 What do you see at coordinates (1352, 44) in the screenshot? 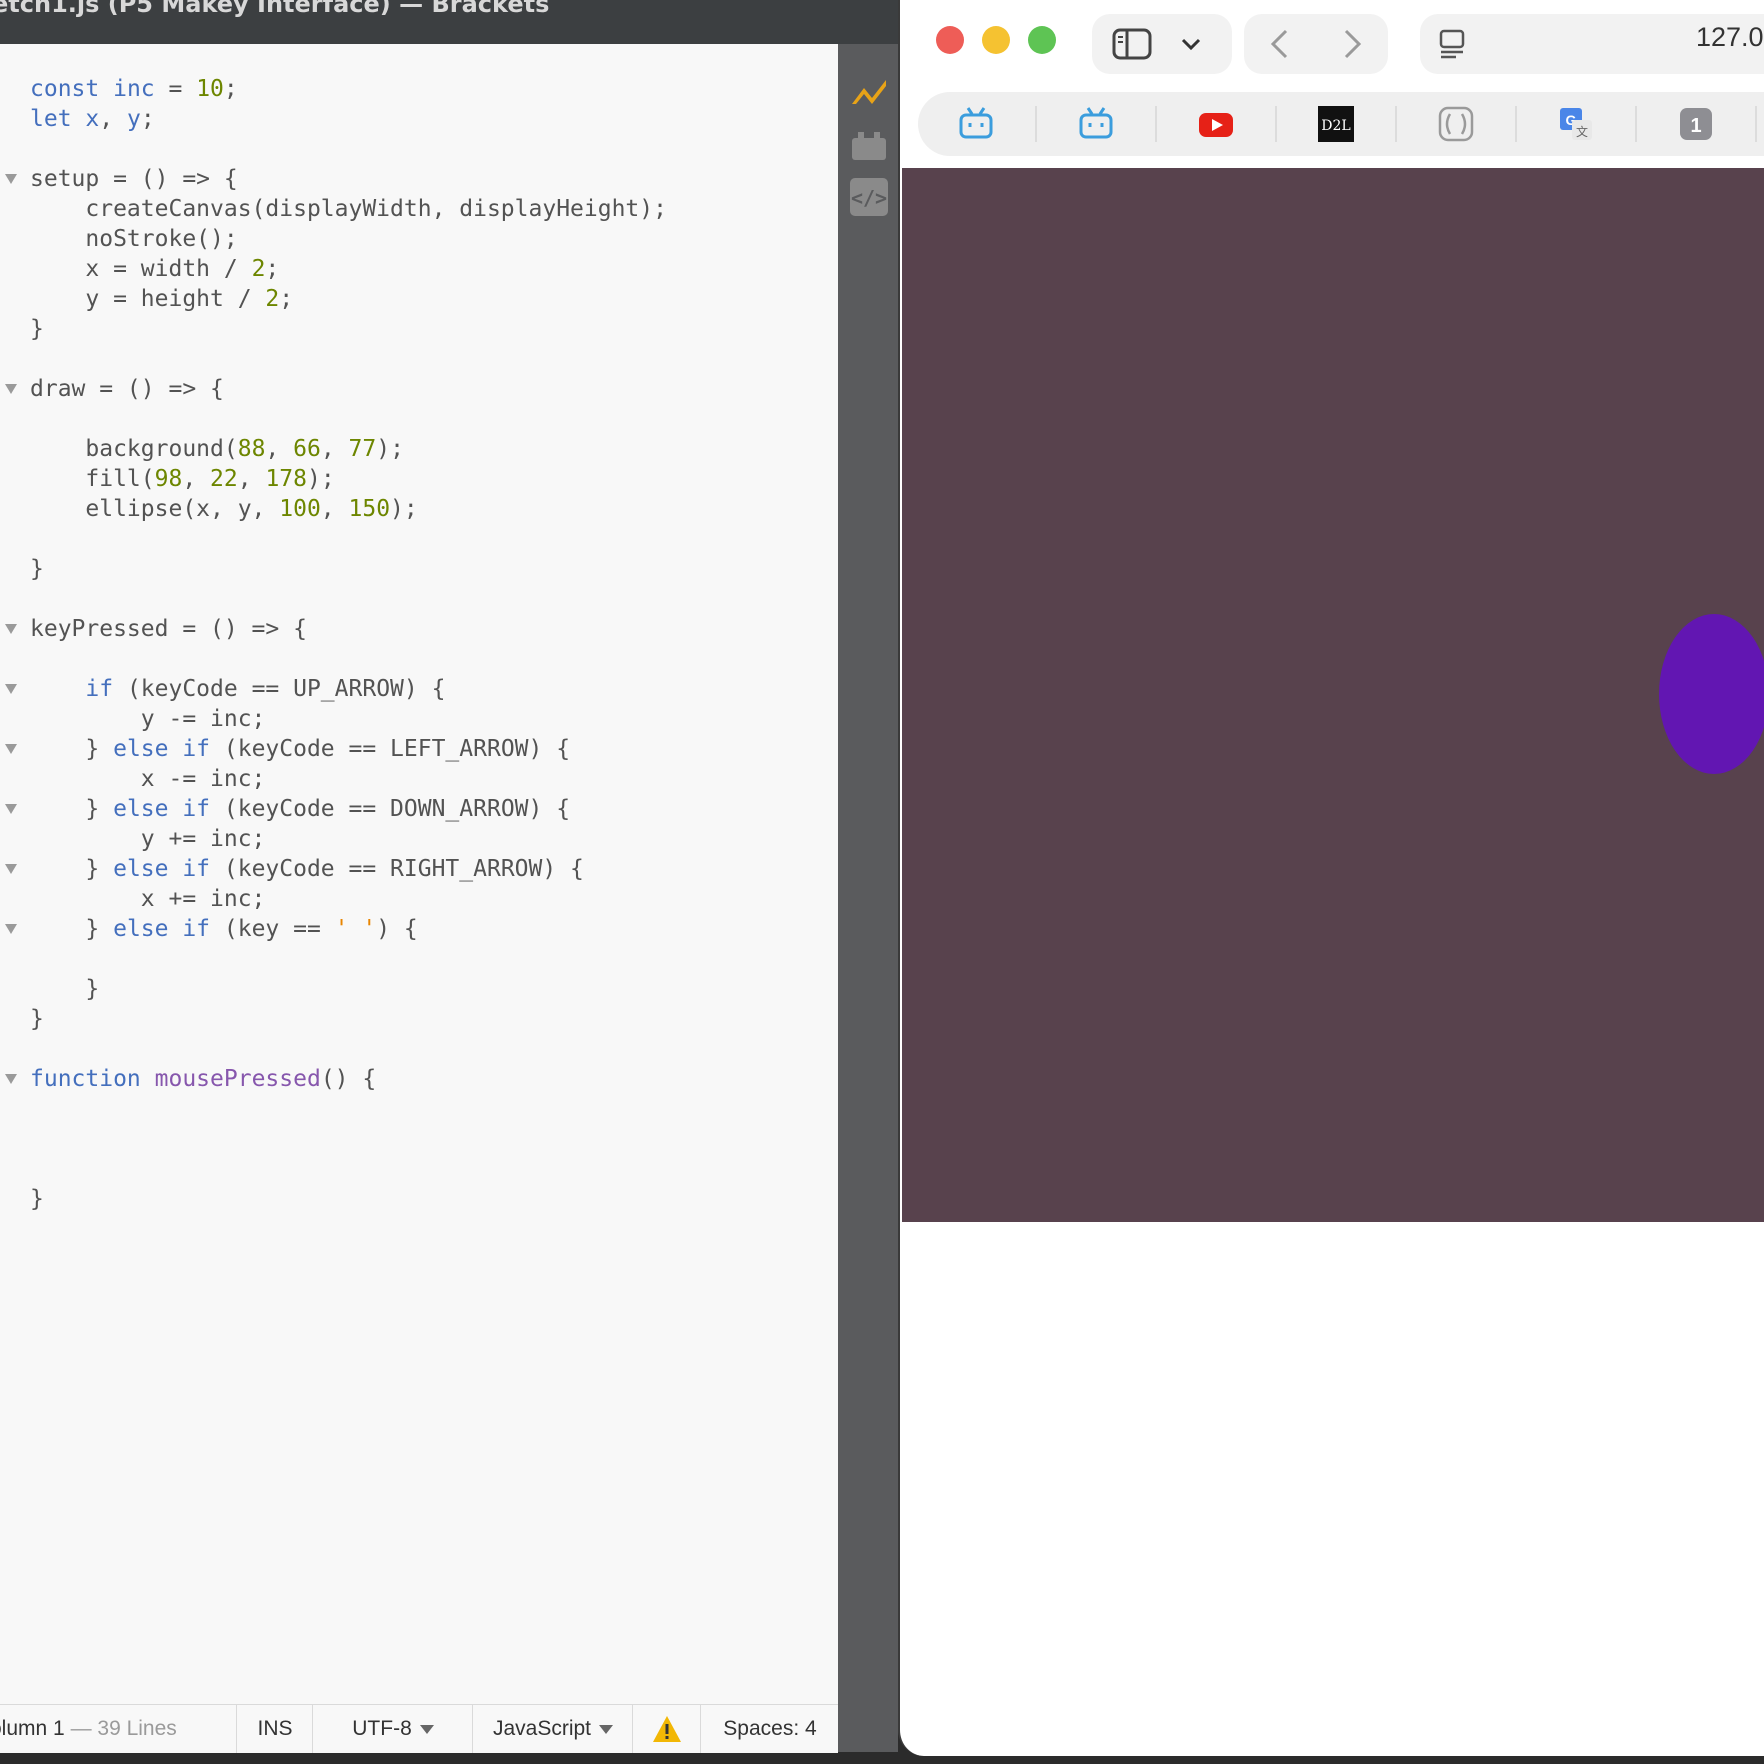
I see `forward-icon` at bounding box center [1352, 44].